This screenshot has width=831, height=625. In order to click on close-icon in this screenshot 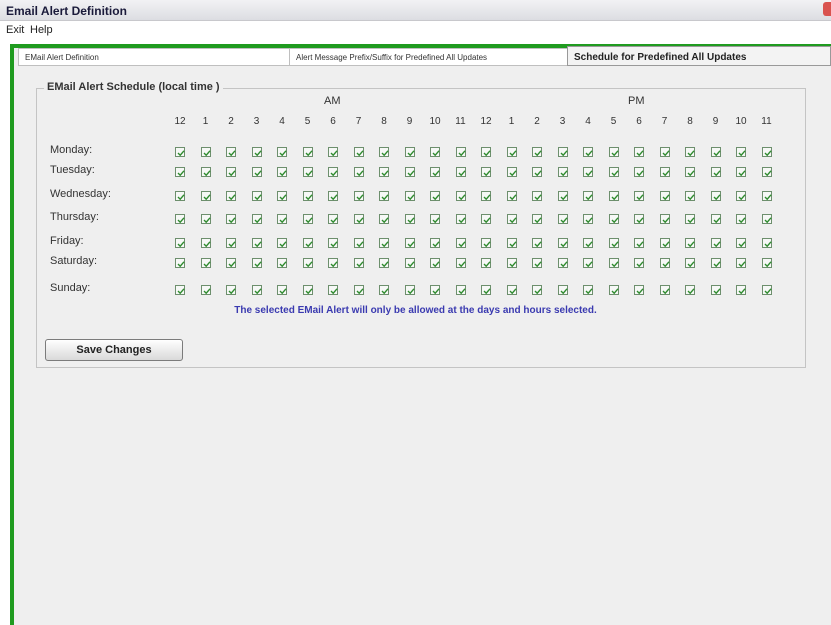, I will do `click(827, 9)`.